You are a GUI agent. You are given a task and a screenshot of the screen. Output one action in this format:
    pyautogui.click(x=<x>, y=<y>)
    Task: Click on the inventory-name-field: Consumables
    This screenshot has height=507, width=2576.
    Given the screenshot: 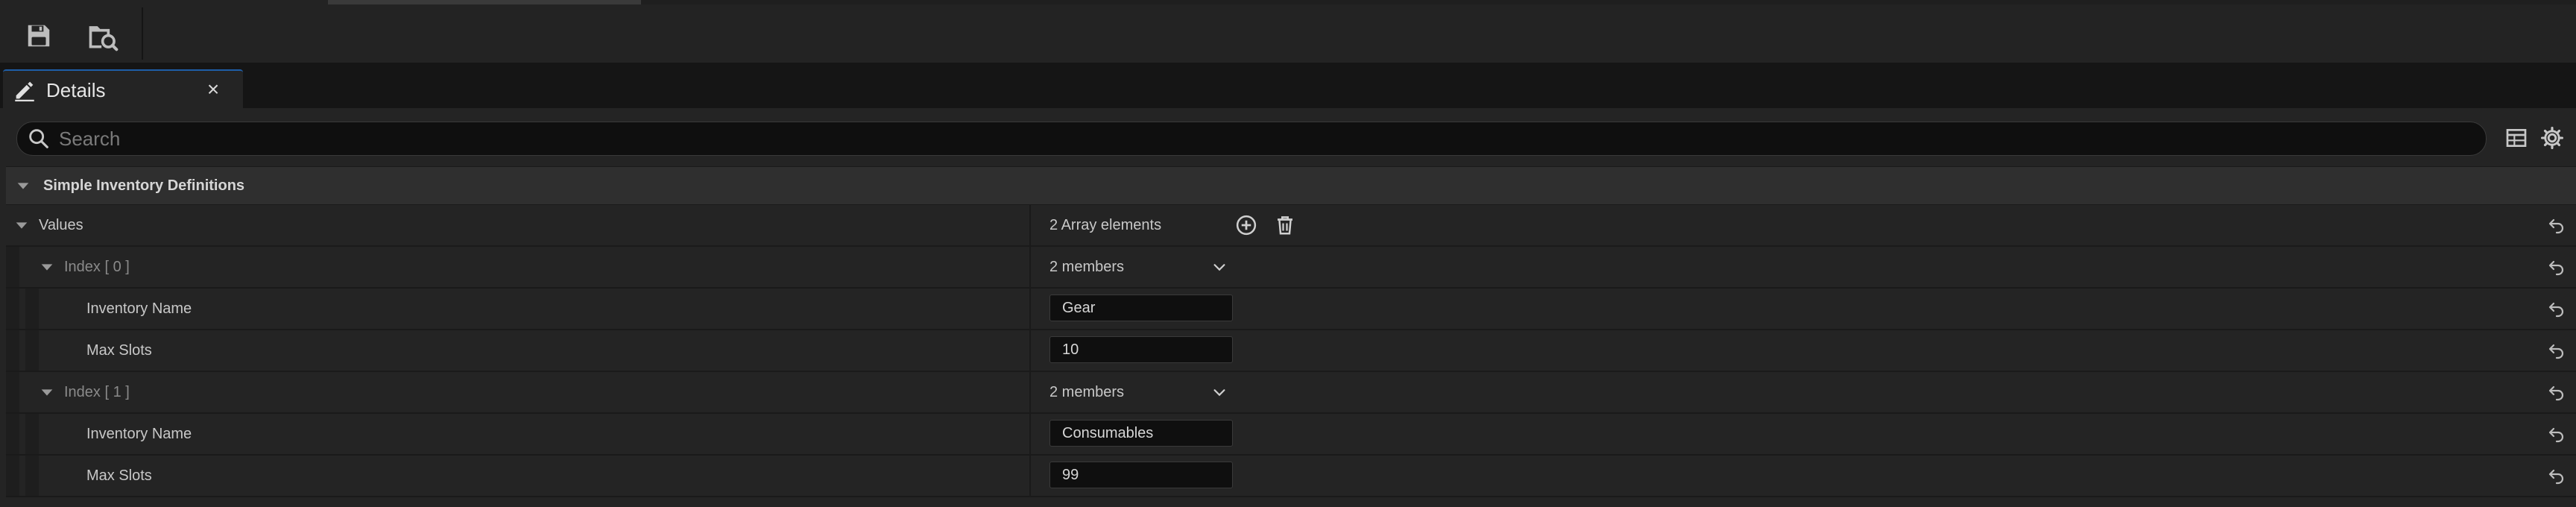 What is the action you would take?
    pyautogui.click(x=1141, y=433)
    